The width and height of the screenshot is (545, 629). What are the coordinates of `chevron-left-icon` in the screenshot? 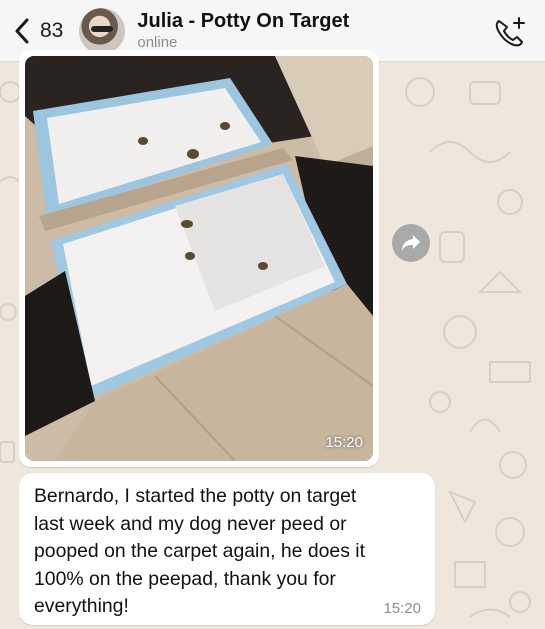 It's located at (22, 30).